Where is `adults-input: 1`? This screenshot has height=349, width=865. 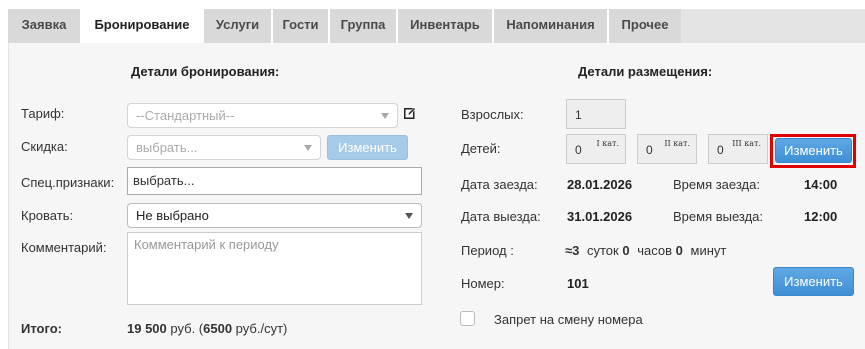
adults-input: 1 is located at coordinates (596, 114).